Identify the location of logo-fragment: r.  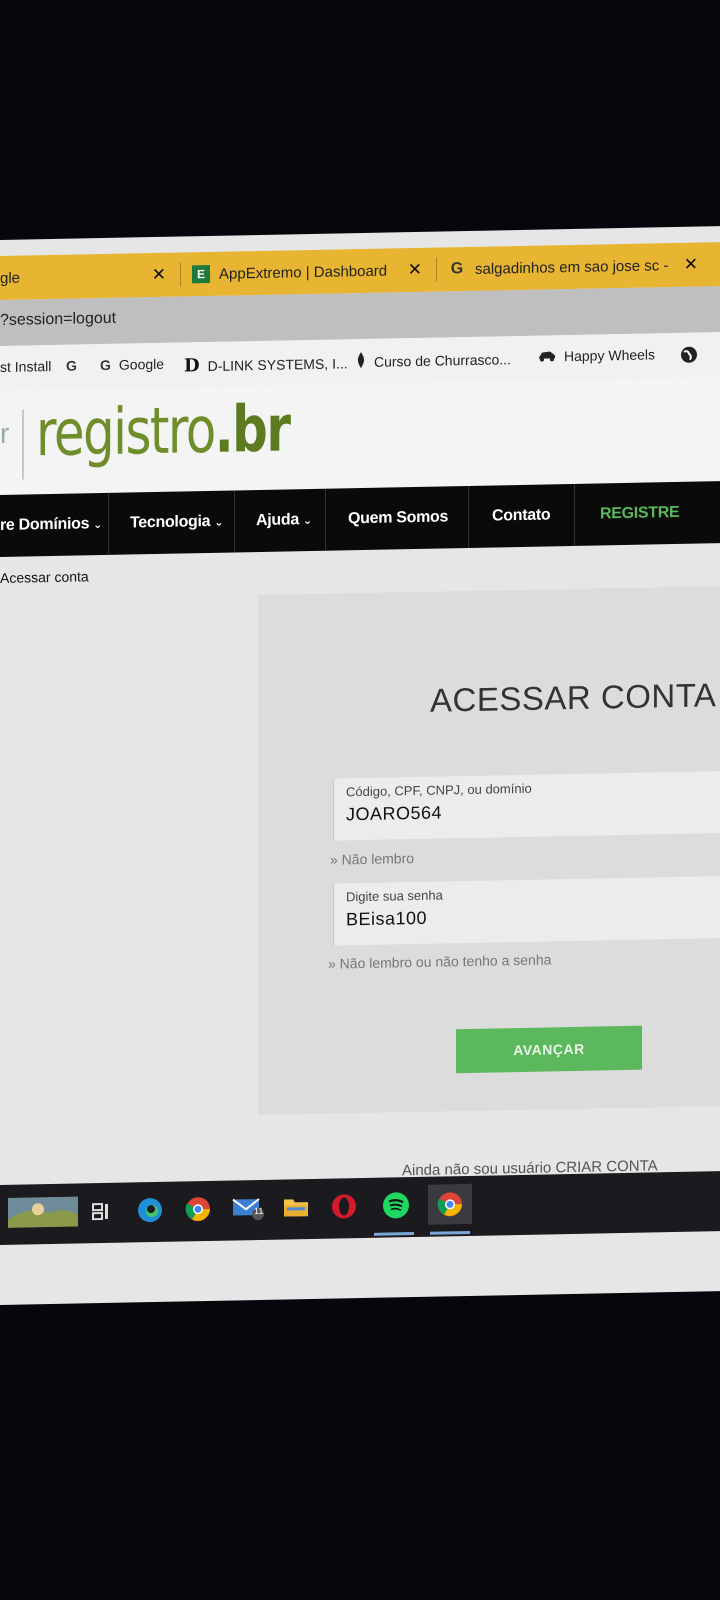
(5, 433).